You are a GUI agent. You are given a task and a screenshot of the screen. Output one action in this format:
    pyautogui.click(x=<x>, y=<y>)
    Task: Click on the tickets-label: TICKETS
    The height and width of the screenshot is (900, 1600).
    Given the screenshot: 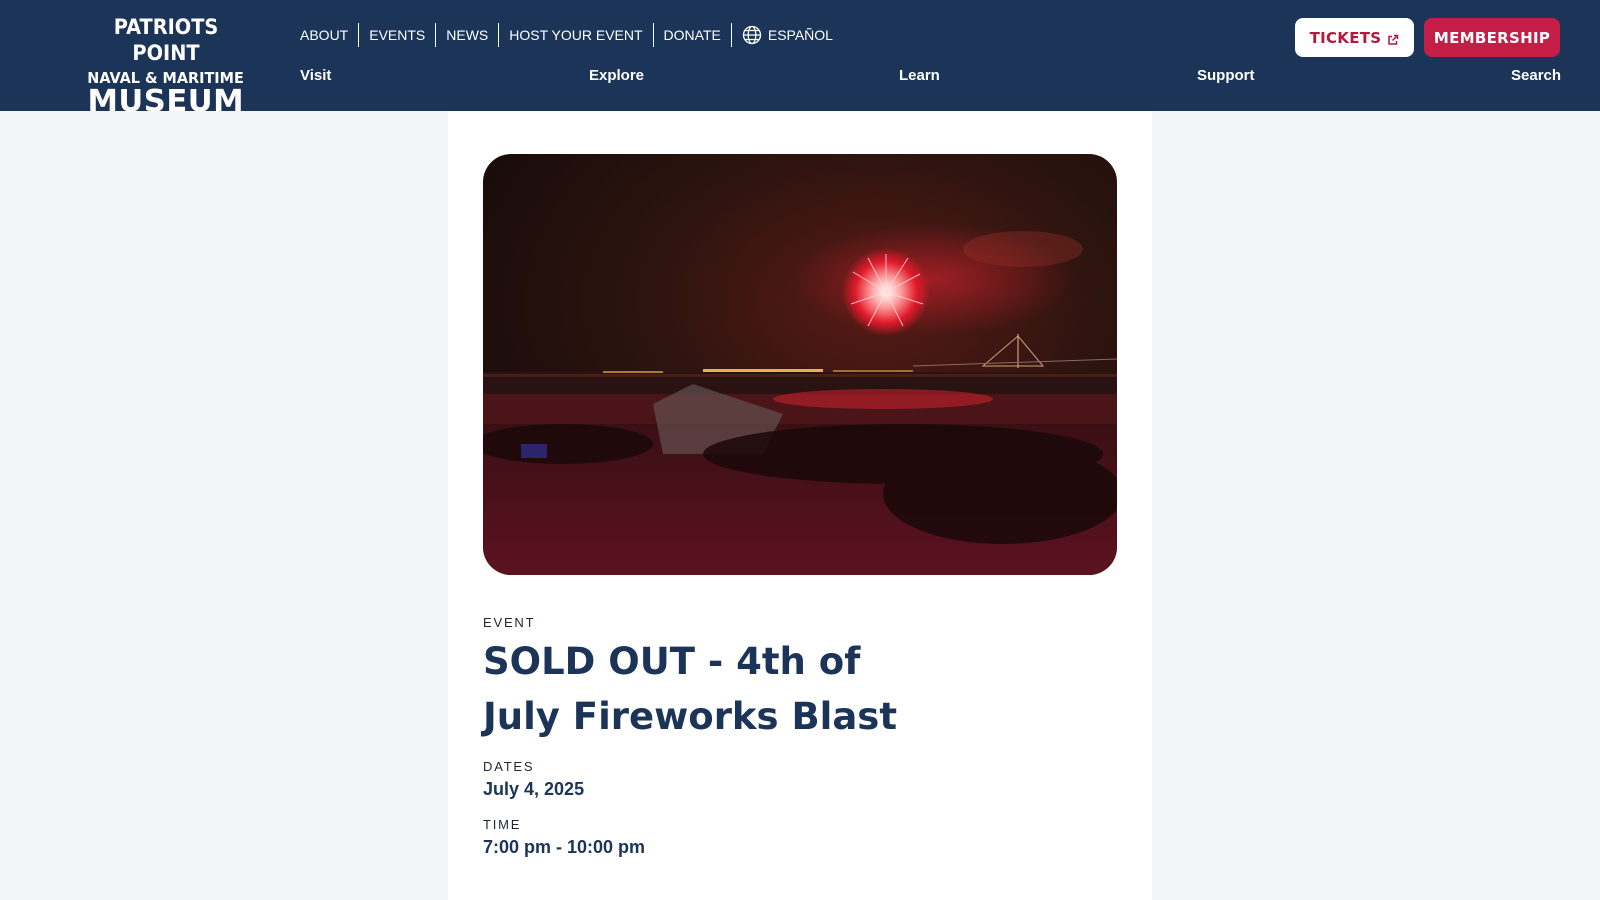 What is the action you would take?
    pyautogui.click(x=1345, y=37)
    